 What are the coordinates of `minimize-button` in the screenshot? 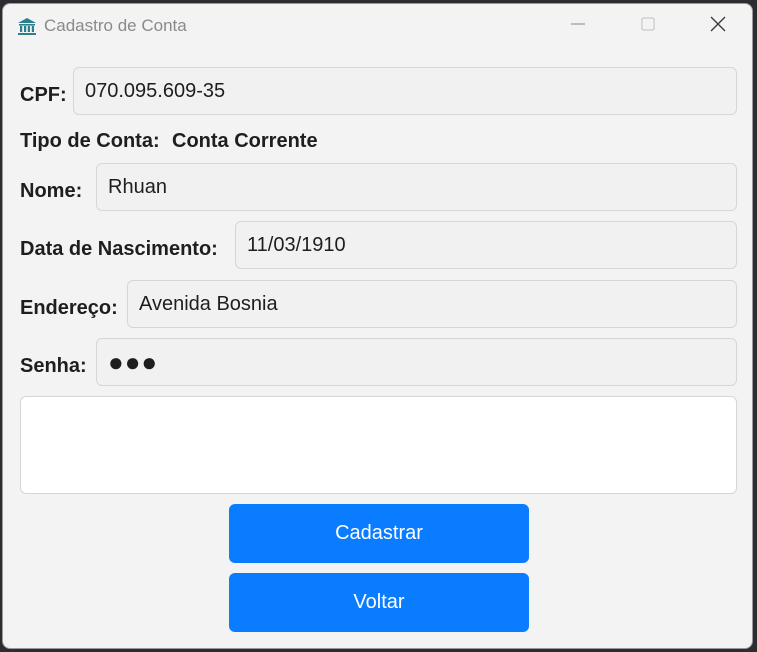 It's located at (578, 26).